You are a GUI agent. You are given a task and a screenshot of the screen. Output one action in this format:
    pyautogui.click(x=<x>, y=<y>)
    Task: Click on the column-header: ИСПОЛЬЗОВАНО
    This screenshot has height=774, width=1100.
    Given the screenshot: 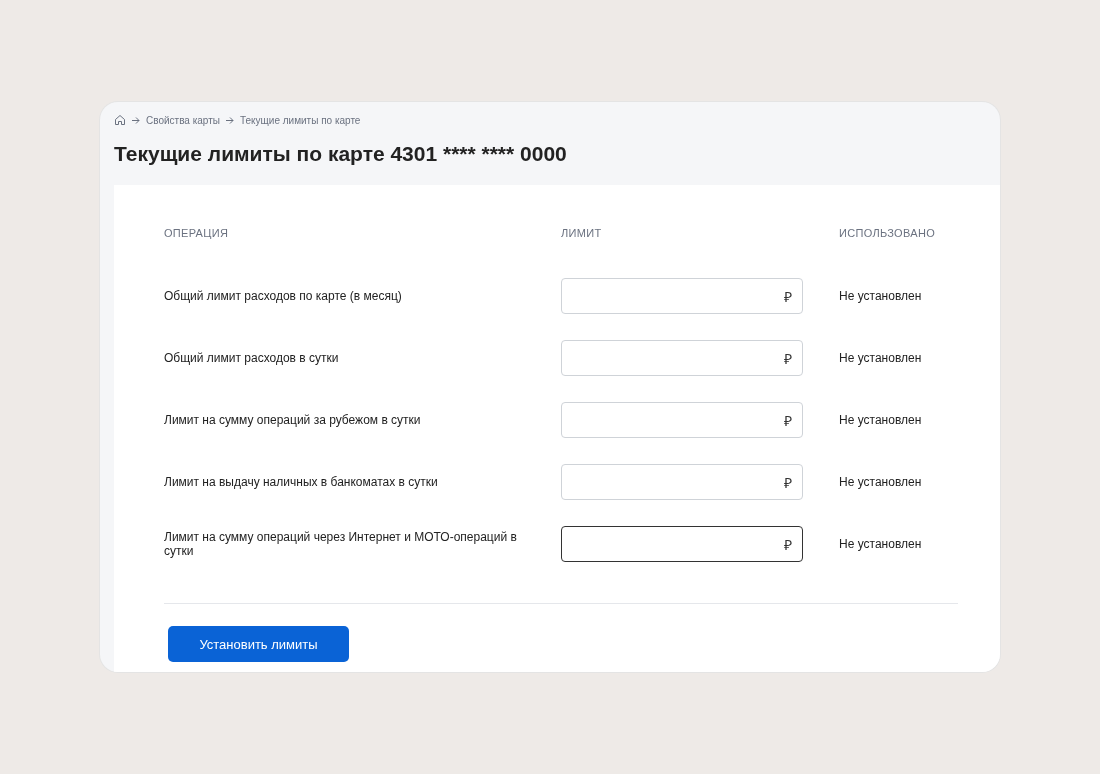 What is the action you would take?
    pyautogui.click(x=887, y=233)
    